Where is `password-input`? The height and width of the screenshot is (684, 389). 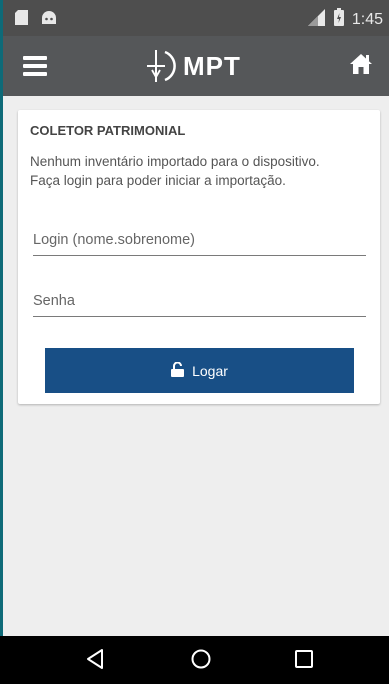 password-input is located at coordinates (199, 301).